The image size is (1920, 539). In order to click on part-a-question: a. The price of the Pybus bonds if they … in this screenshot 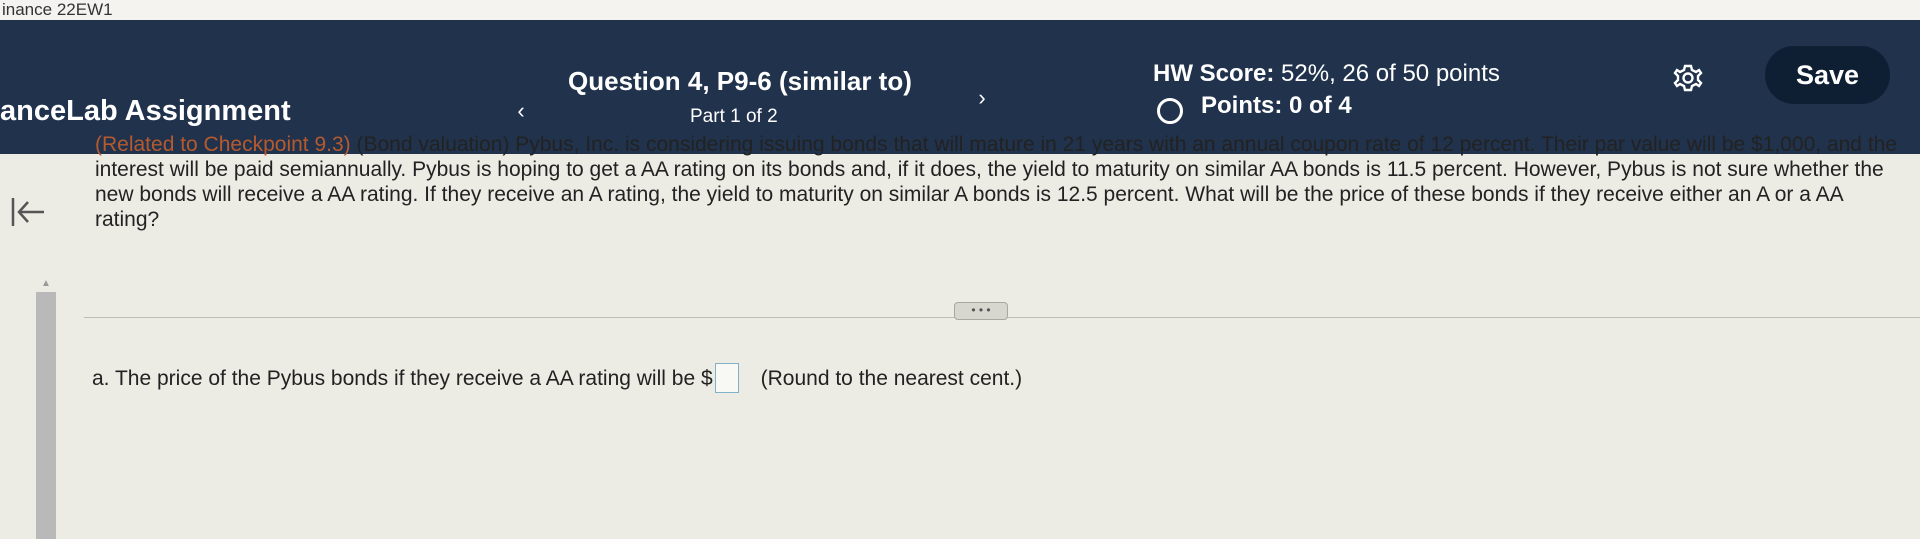, I will do `click(557, 378)`.